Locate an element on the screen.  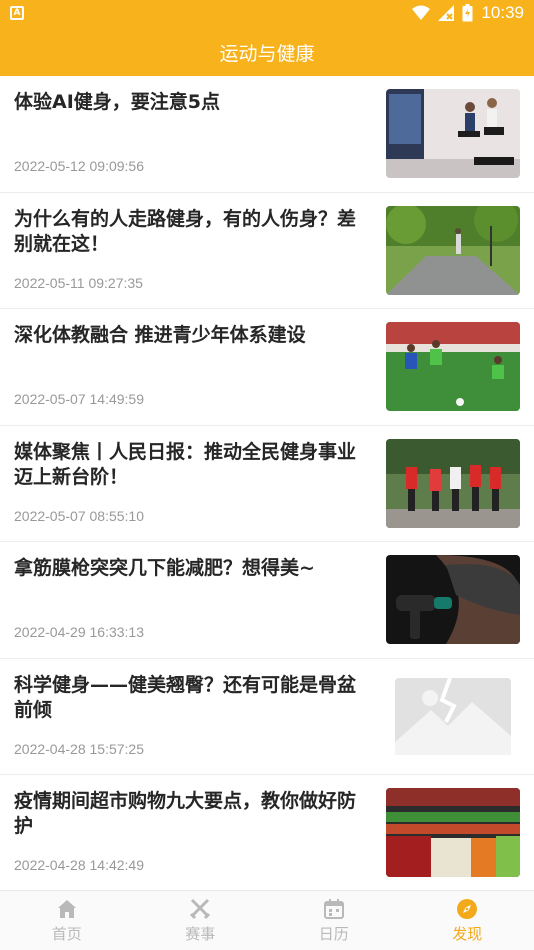
article-date: 2022-04-29 16:33:13 is located at coordinates (79, 632).